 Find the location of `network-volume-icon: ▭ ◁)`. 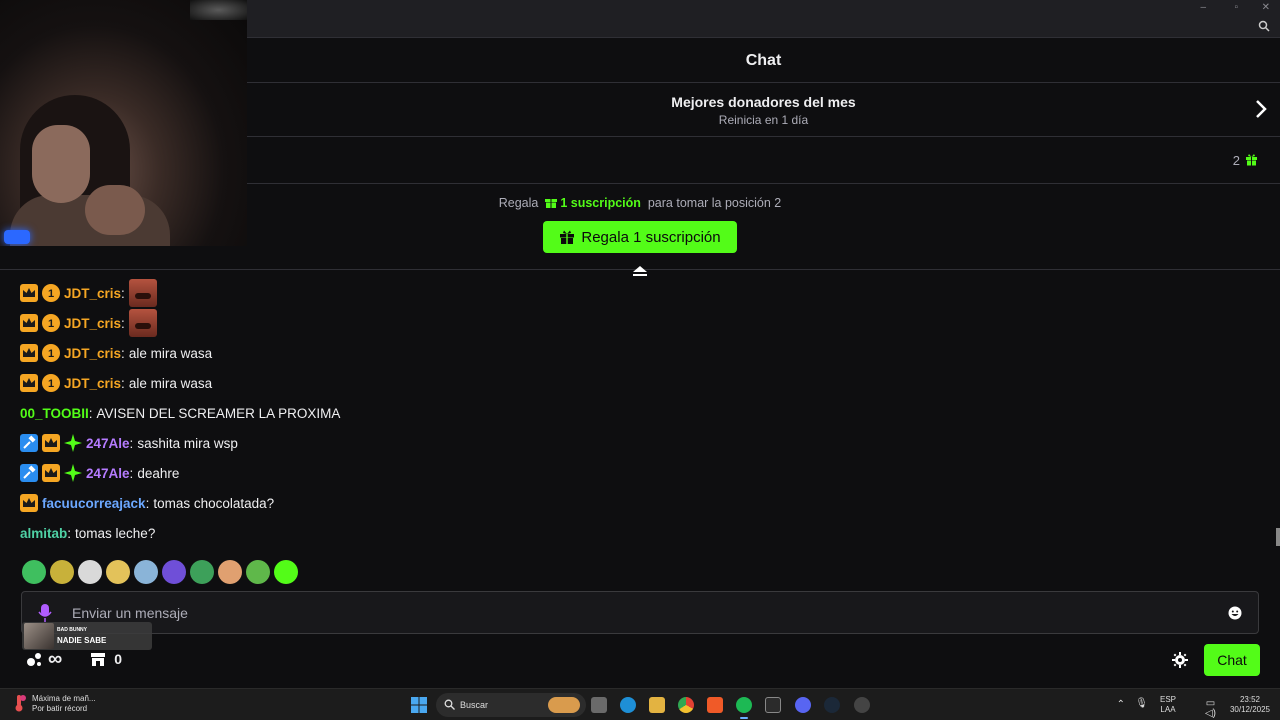

network-volume-icon: ▭ ◁) is located at coordinates (1210, 709).